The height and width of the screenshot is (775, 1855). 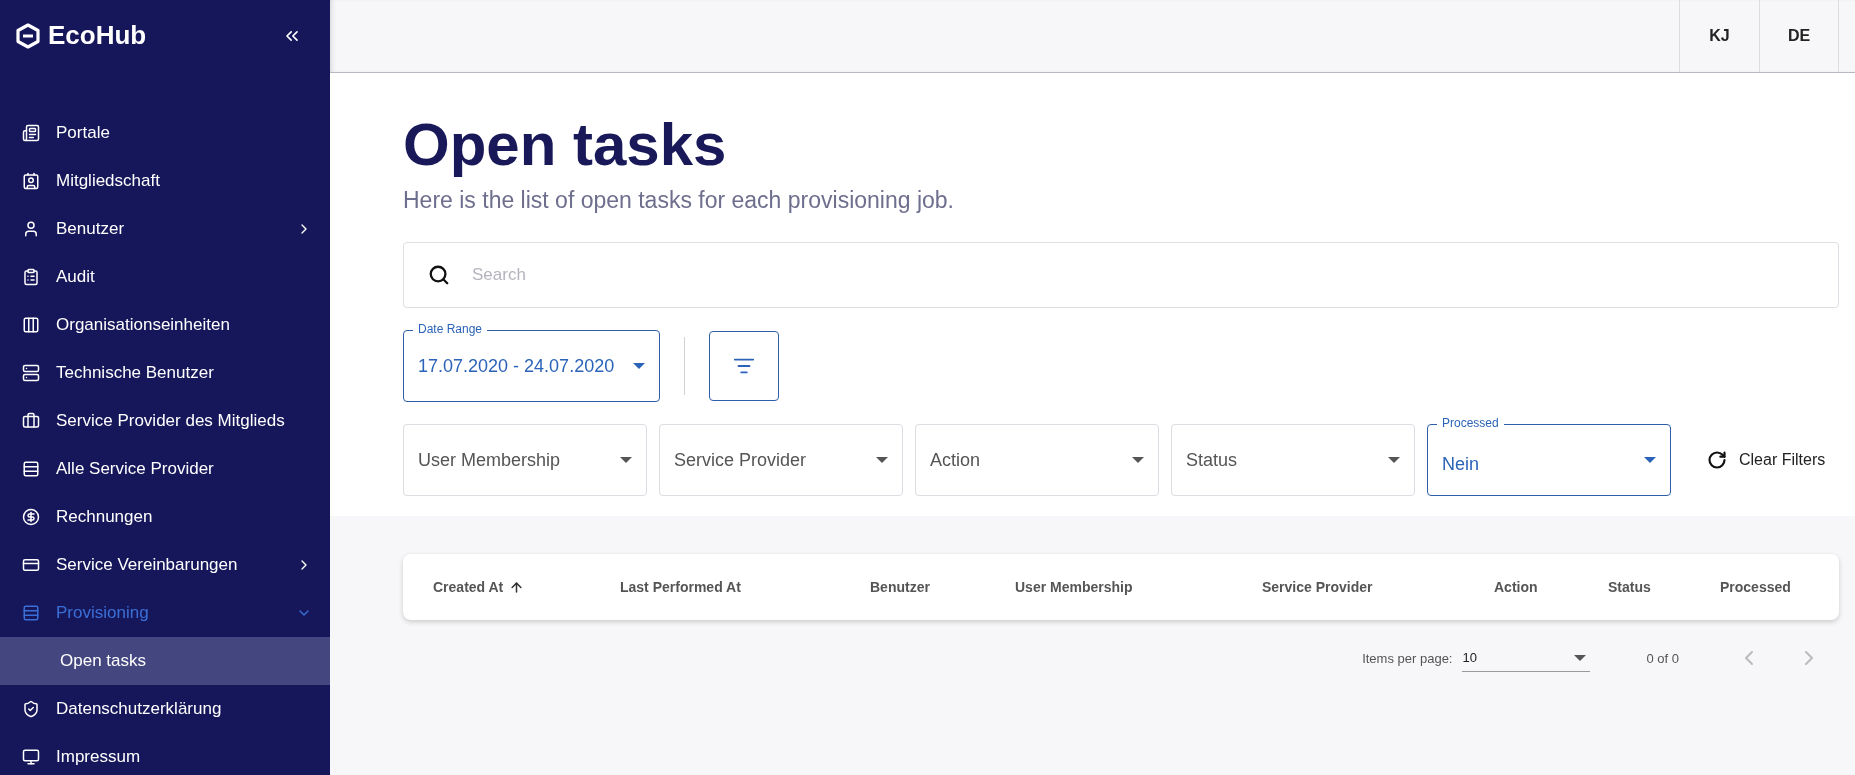 What do you see at coordinates (744, 366) in the screenshot?
I see `filter-button` at bounding box center [744, 366].